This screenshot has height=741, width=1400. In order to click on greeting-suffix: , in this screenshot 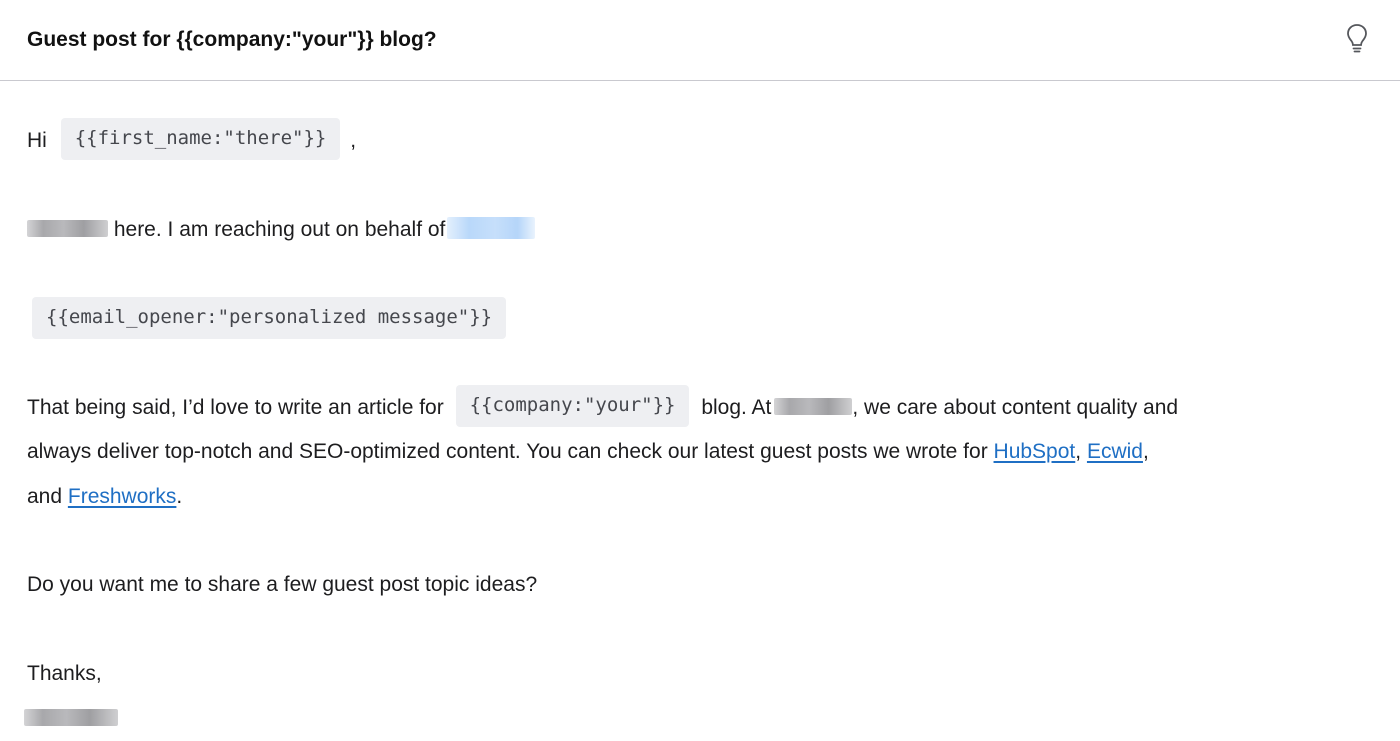, I will do `click(353, 140)`.